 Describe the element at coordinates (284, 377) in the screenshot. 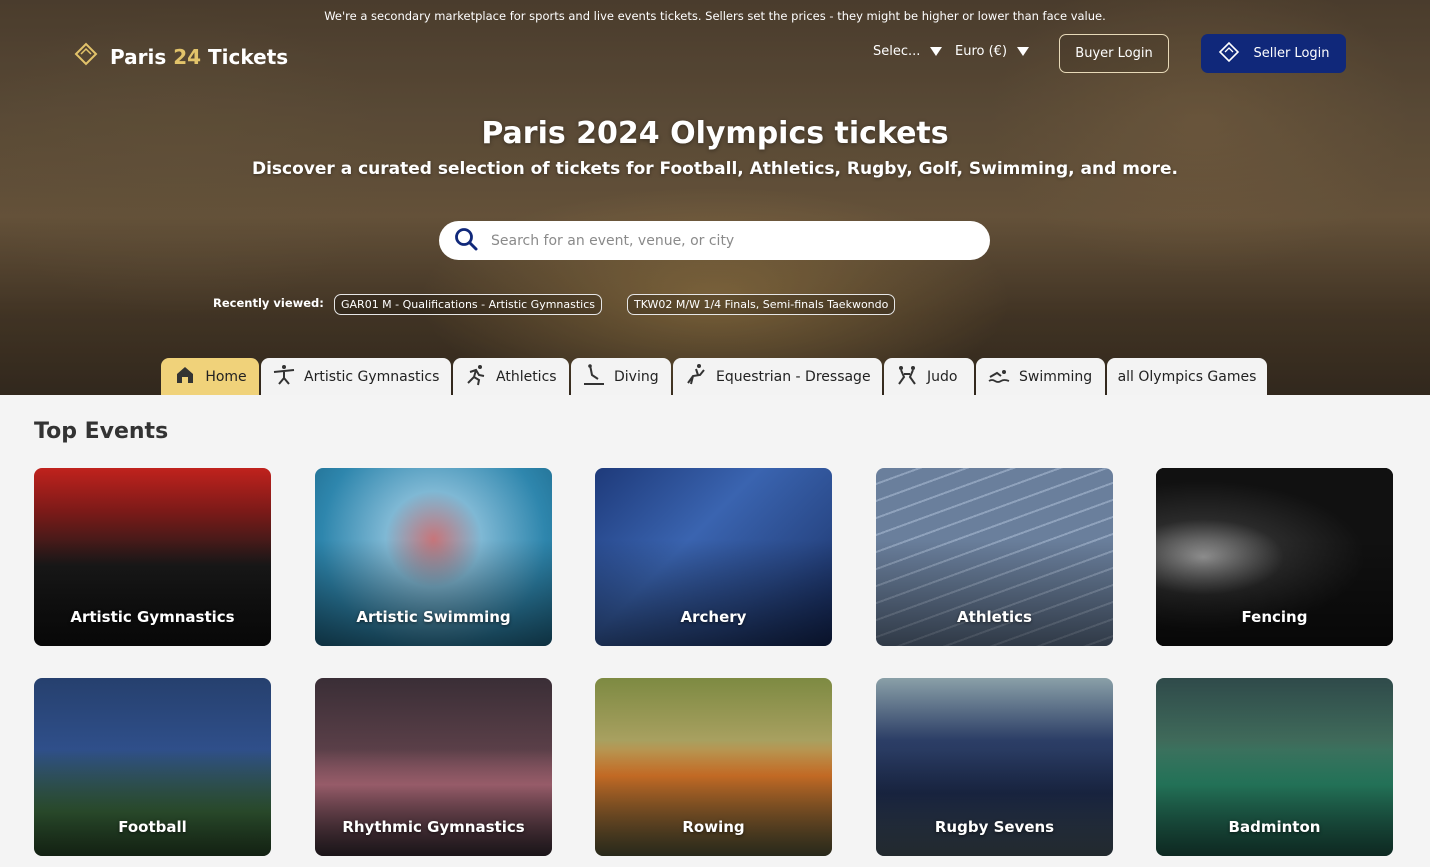

I see `gymnast-icon` at that location.